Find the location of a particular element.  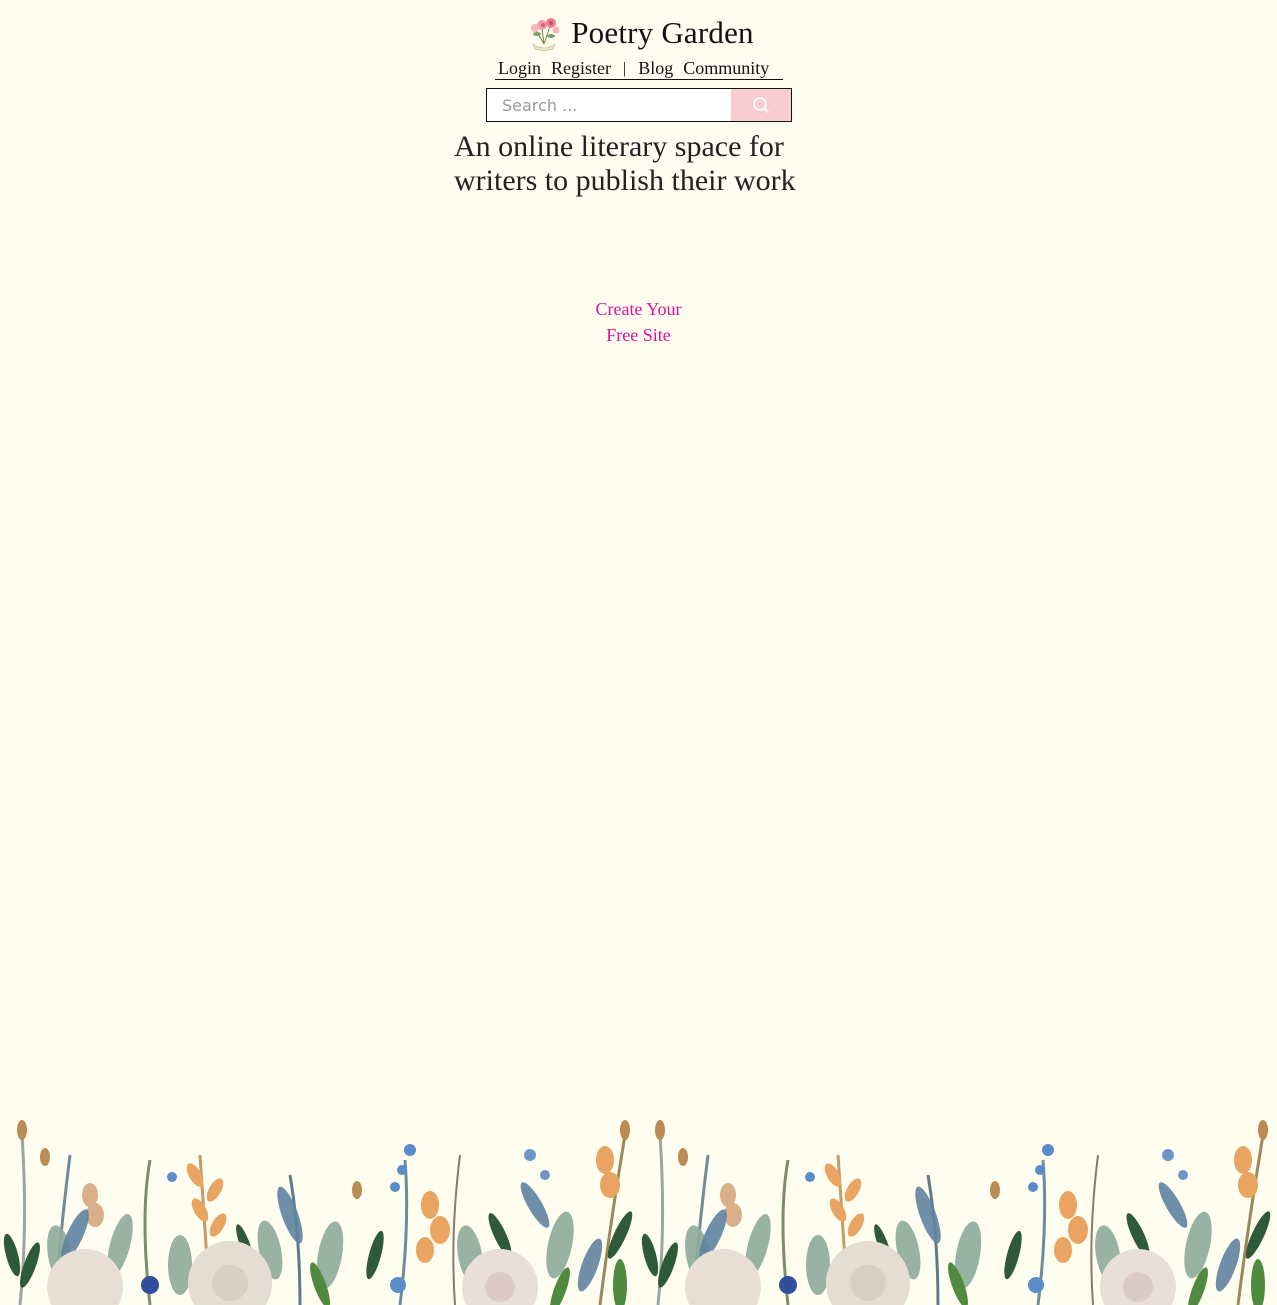

brand: Poetry Garden is located at coordinates (638, 33).